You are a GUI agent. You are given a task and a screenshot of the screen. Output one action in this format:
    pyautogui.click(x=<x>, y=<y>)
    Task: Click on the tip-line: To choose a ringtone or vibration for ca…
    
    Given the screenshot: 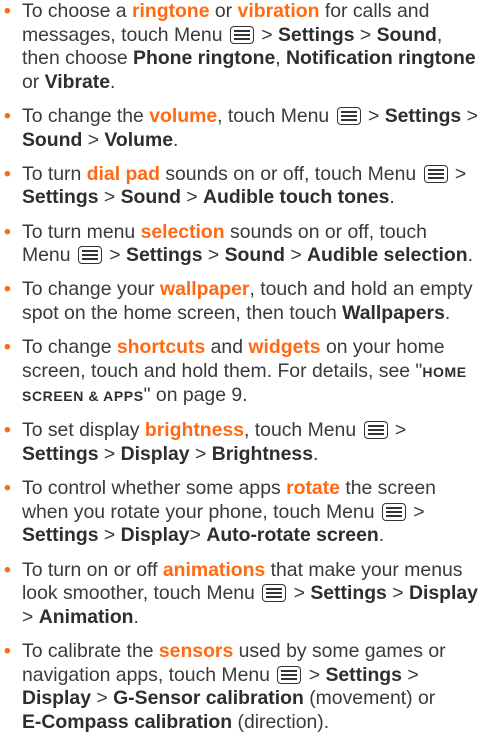 What is the action you would take?
    pyautogui.click(x=262, y=12)
    